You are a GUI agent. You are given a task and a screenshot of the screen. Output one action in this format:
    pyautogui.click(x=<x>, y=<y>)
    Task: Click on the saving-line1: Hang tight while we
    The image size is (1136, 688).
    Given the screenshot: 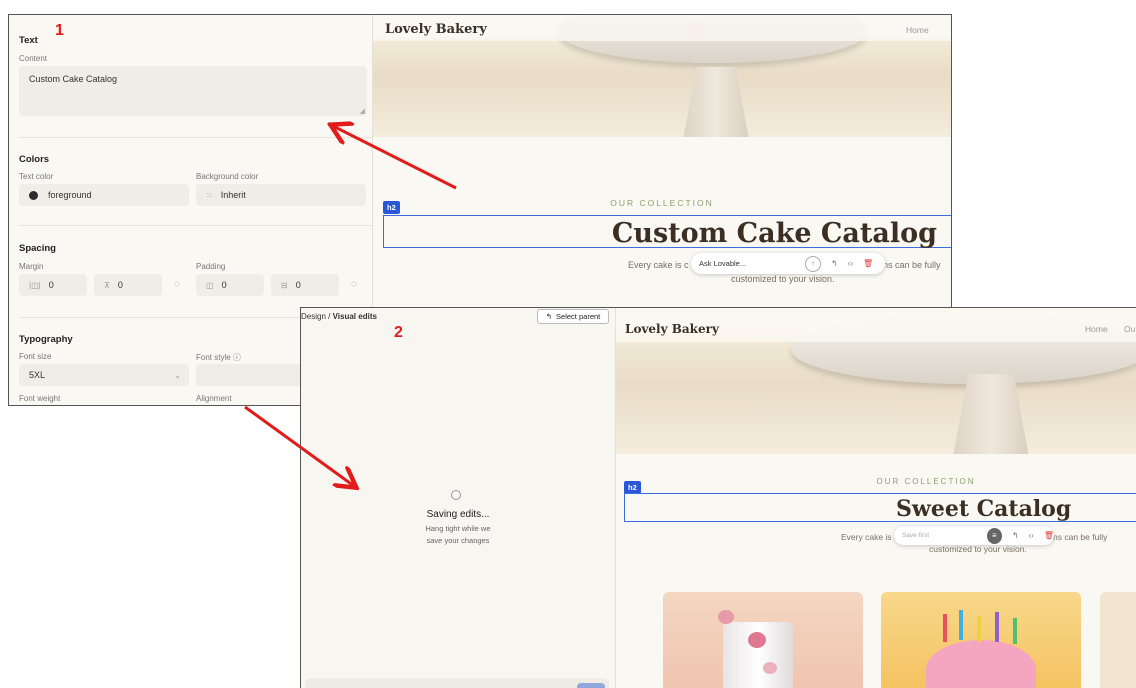 What is the action you would take?
    pyautogui.click(x=458, y=528)
    